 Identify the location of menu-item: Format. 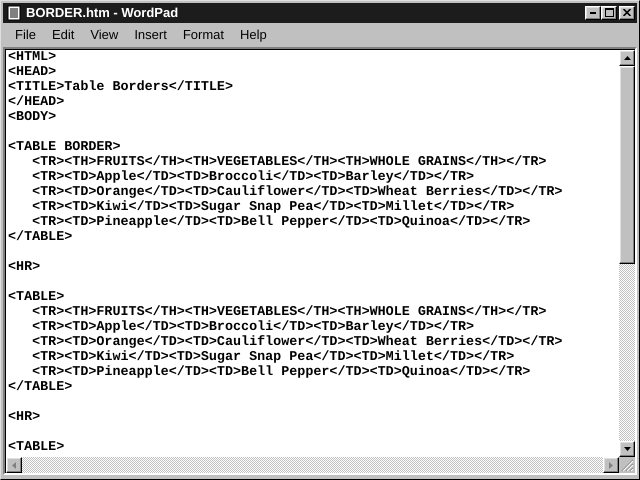
(203, 34).